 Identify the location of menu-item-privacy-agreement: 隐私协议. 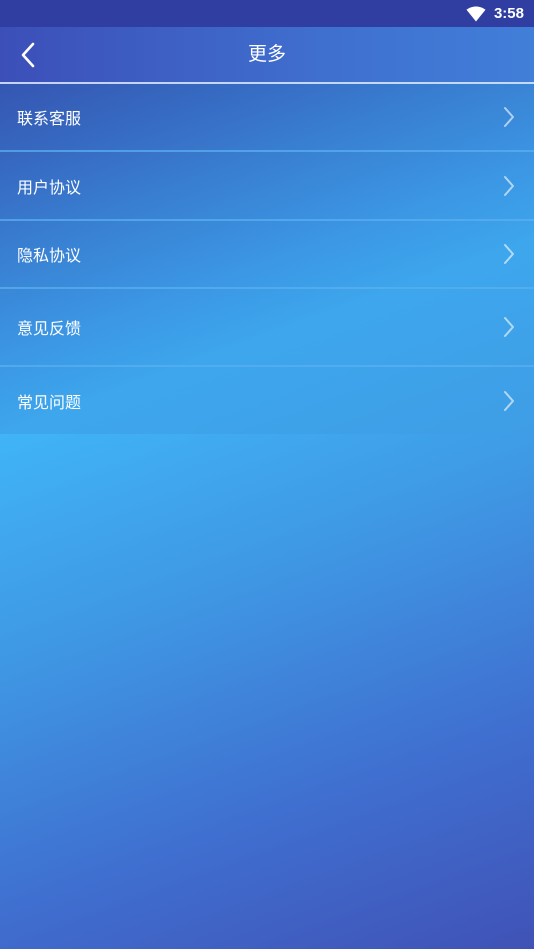
(267, 254).